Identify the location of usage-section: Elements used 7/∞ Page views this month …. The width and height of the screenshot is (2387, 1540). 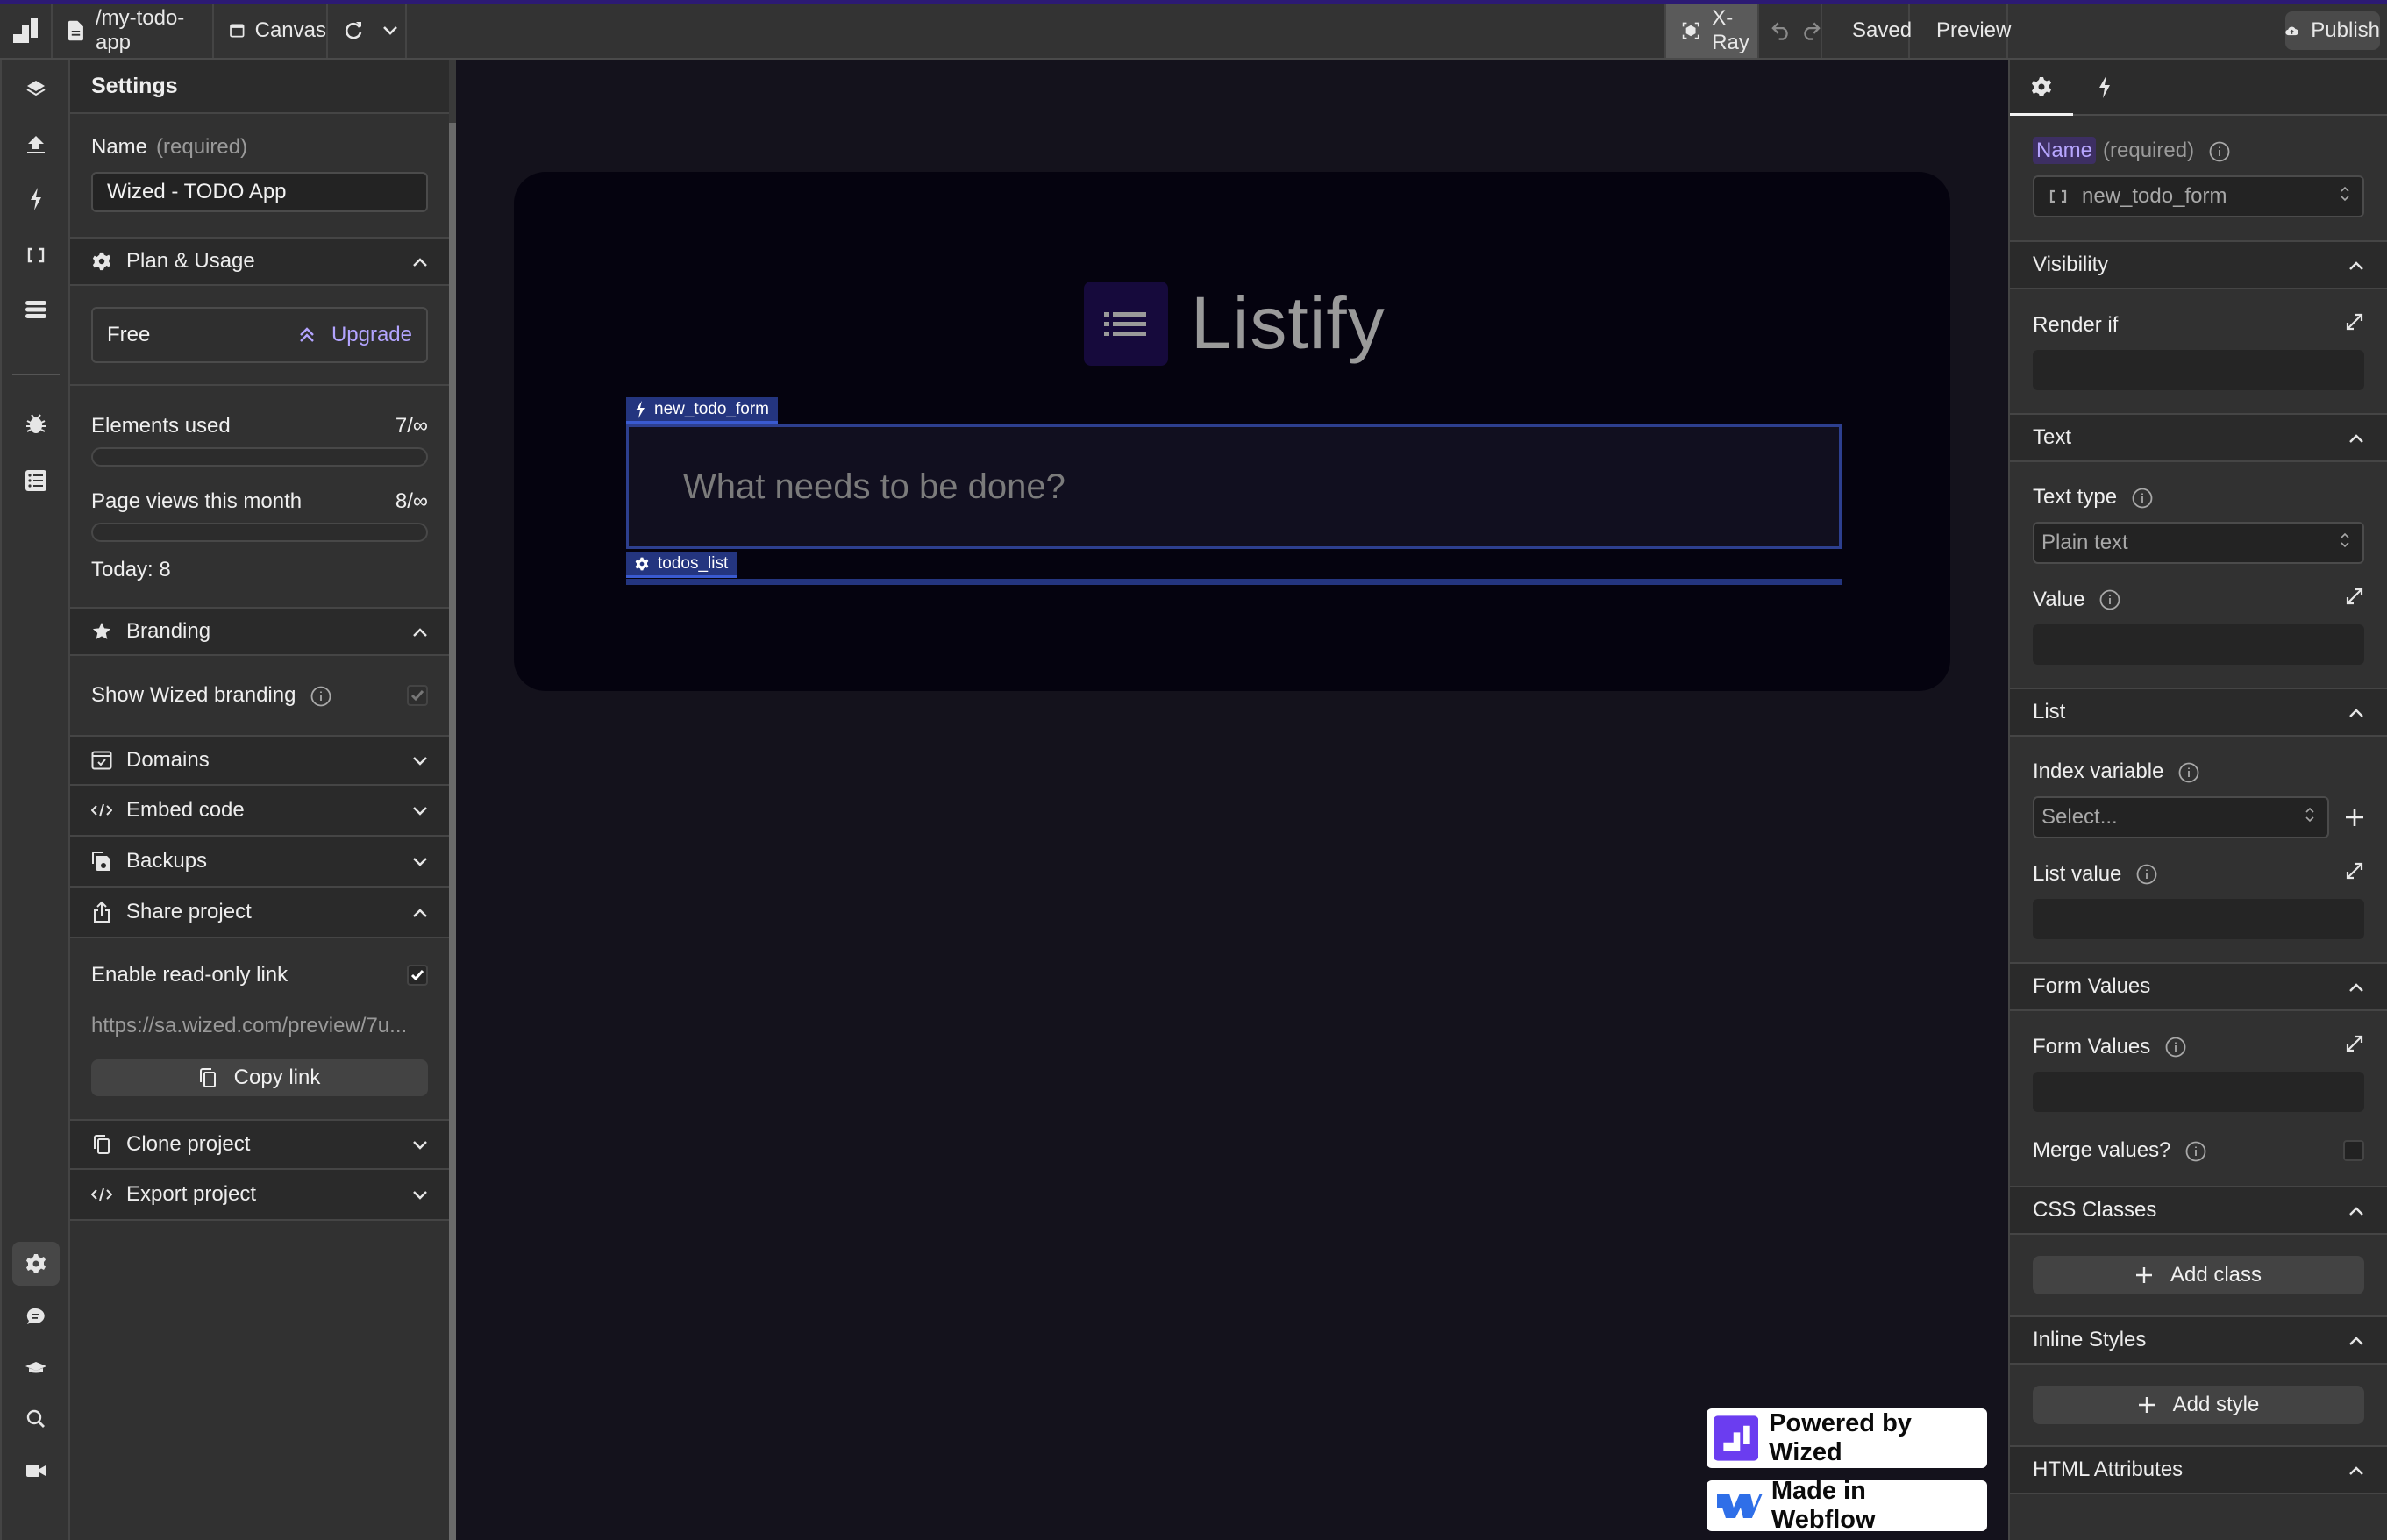
(259, 496).